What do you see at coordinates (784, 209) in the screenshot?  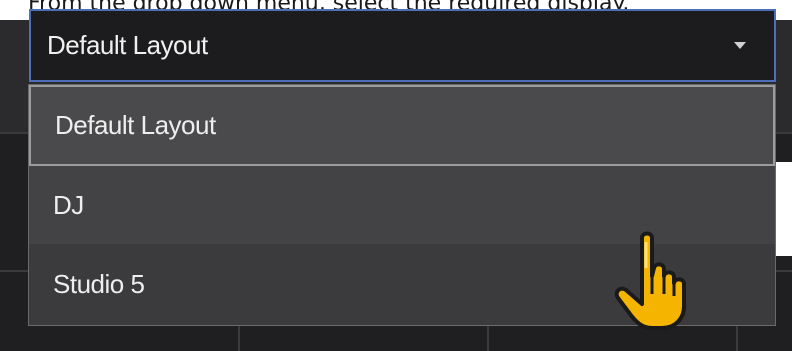 I see `background-panel` at bounding box center [784, 209].